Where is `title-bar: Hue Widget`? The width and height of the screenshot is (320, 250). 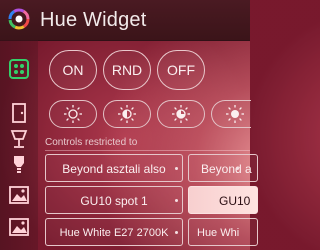 title-bar: Hue Widget is located at coordinates (125, 20).